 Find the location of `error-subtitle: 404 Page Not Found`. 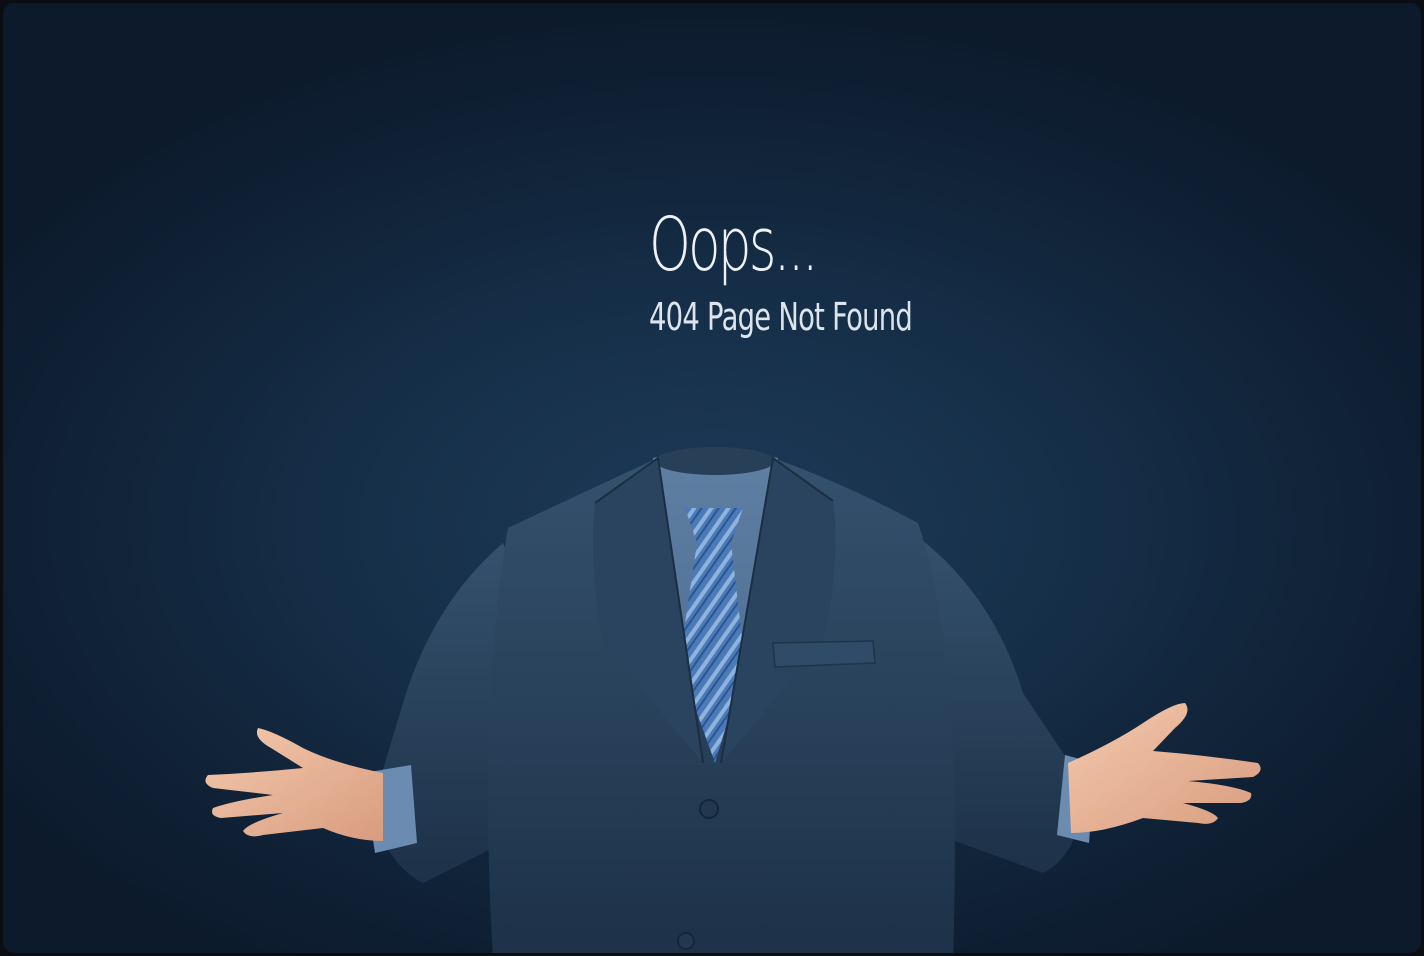

error-subtitle: 404 Page Not Found is located at coordinates (781, 317).